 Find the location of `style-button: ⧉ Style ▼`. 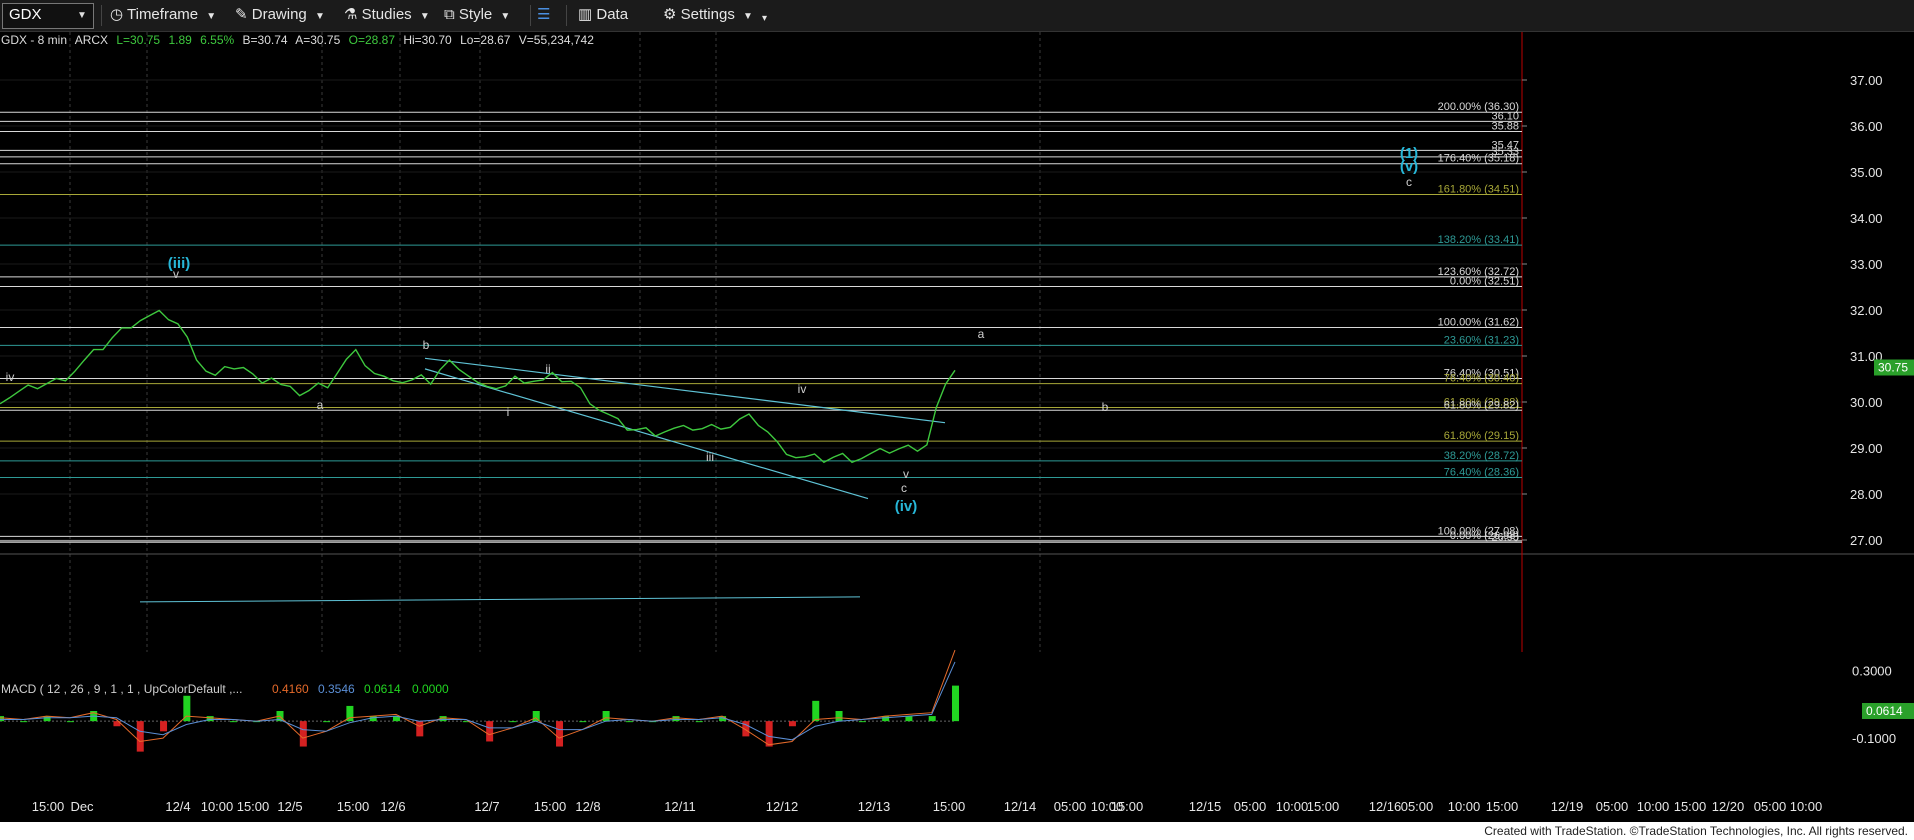

style-button: ⧉ Style ▼ is located at coordinates (477, 15).